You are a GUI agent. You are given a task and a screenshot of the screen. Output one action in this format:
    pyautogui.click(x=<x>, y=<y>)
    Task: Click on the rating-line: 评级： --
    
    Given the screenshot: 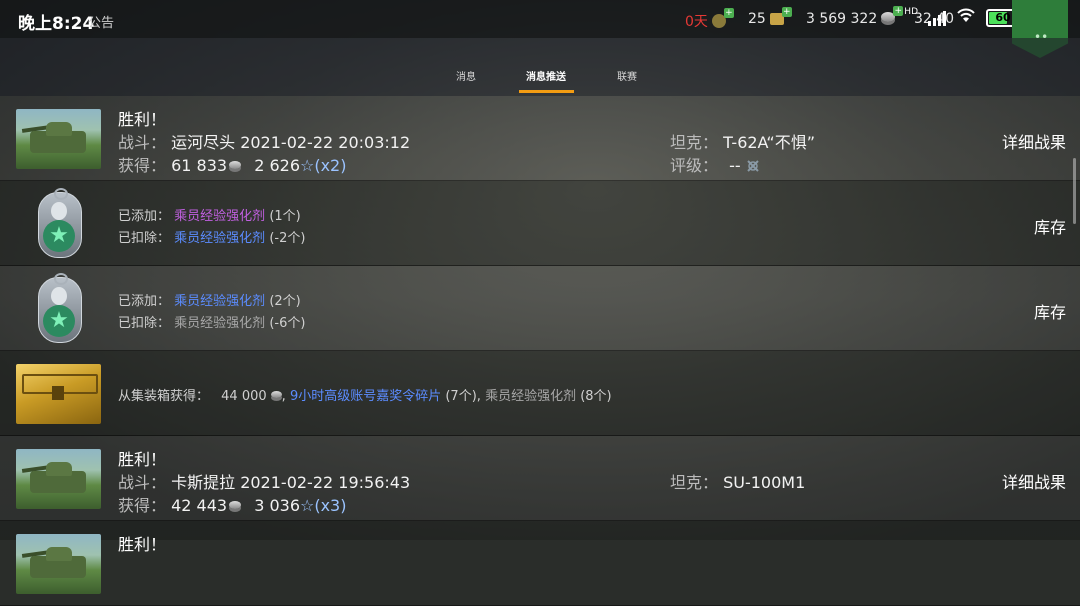 What is the action you would take?
    pyautogui.click(x=715, y=164)
    